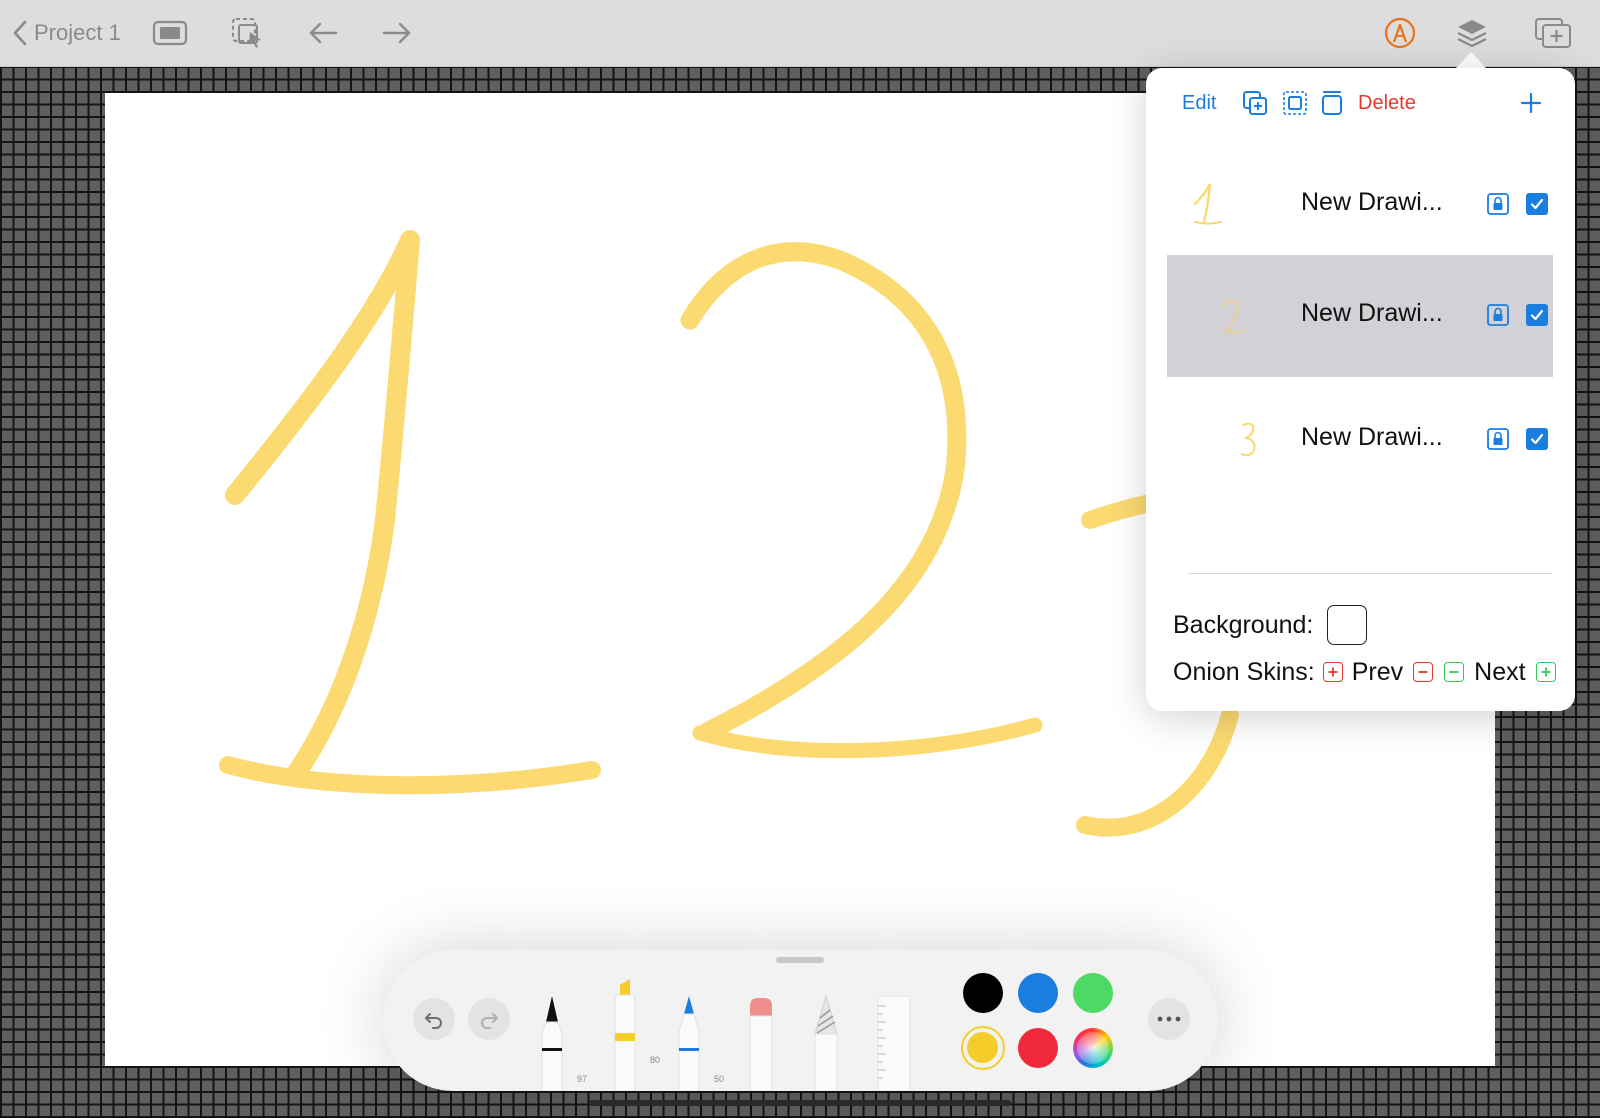  I want to click on add-frame-icon, so click(1553, 33).